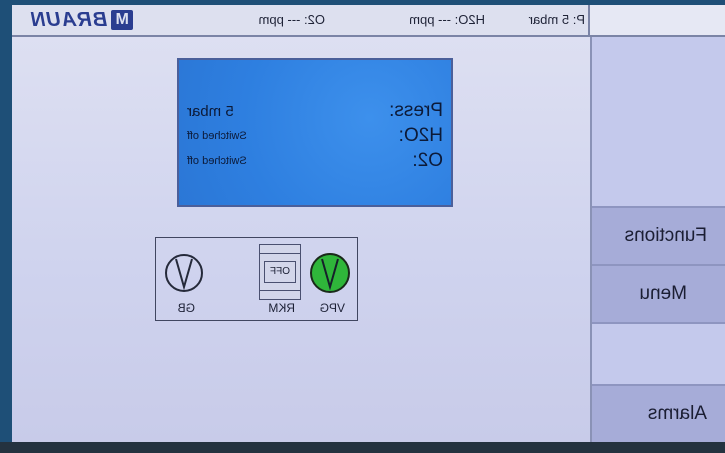 The width and height of the screenshot is (725, 453). What do you see at coordinates (677, 413) in the screenshot?
I see `alarms-label: Alarms` at bounding box center [677, 413].